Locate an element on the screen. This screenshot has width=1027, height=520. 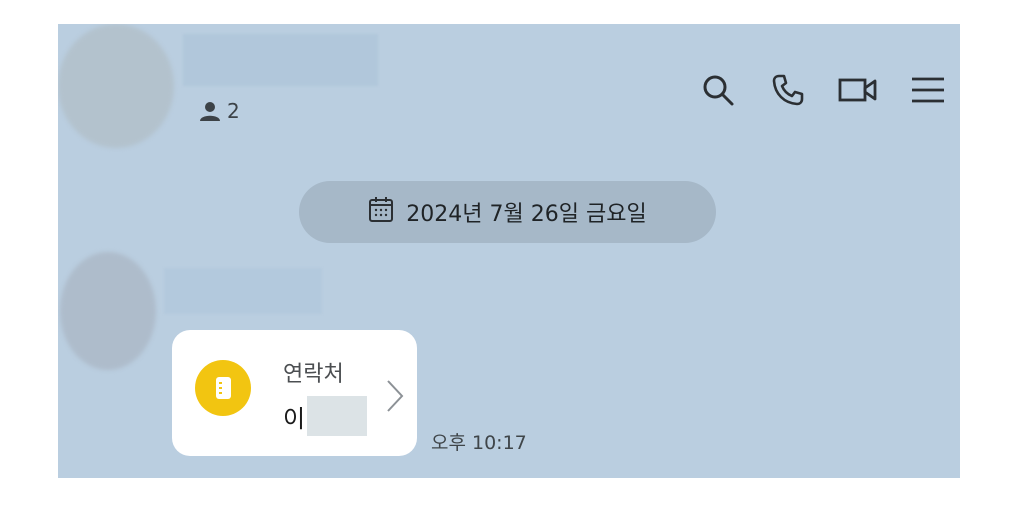
sender-avatar is located at coordinates (108, 311).